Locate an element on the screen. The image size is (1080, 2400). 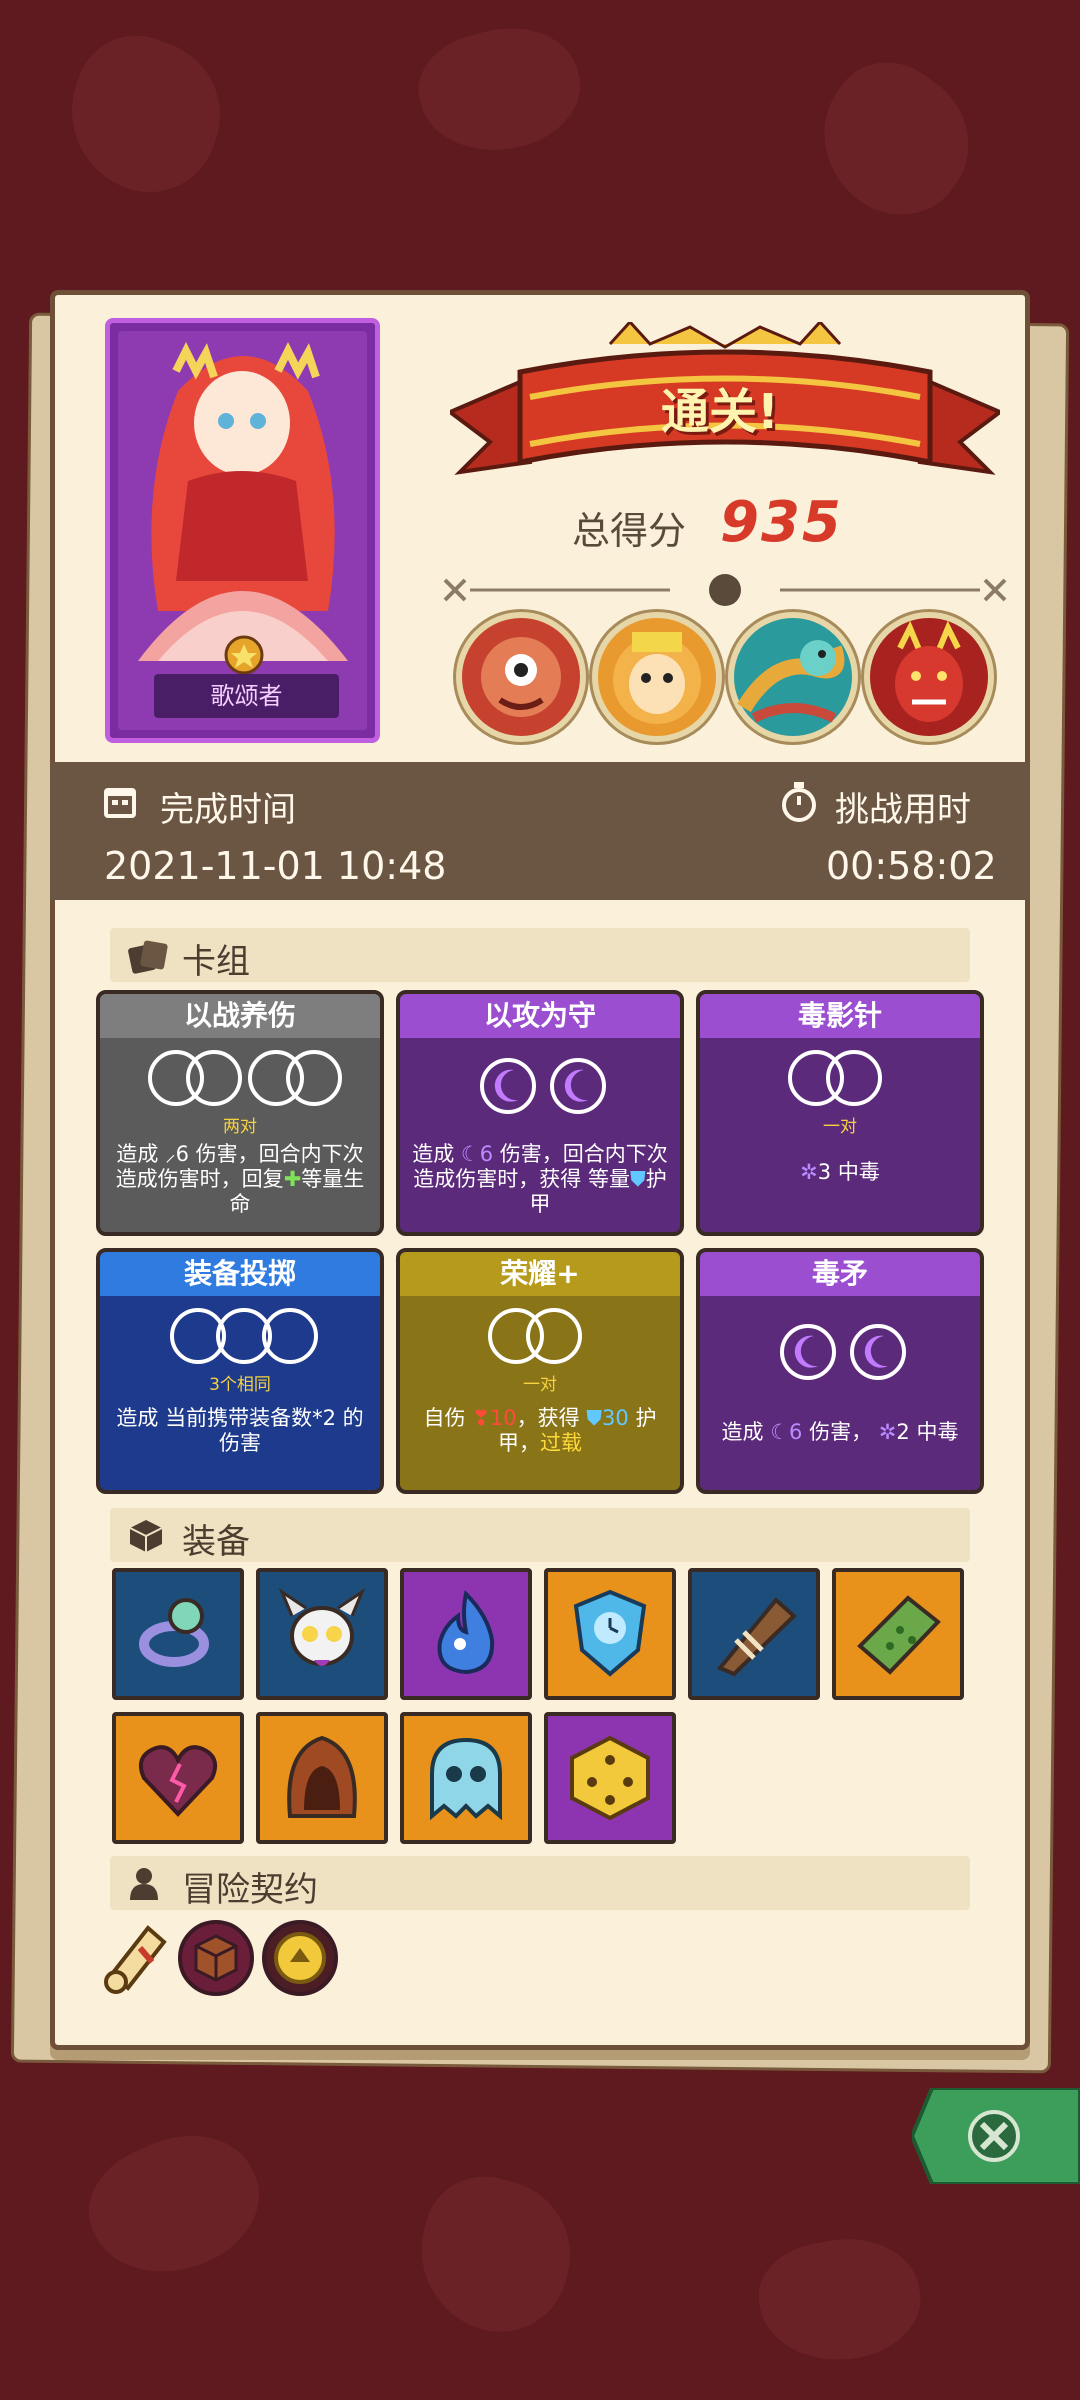
card-name: 装备投掷 is located at coordinates (240, 1274).